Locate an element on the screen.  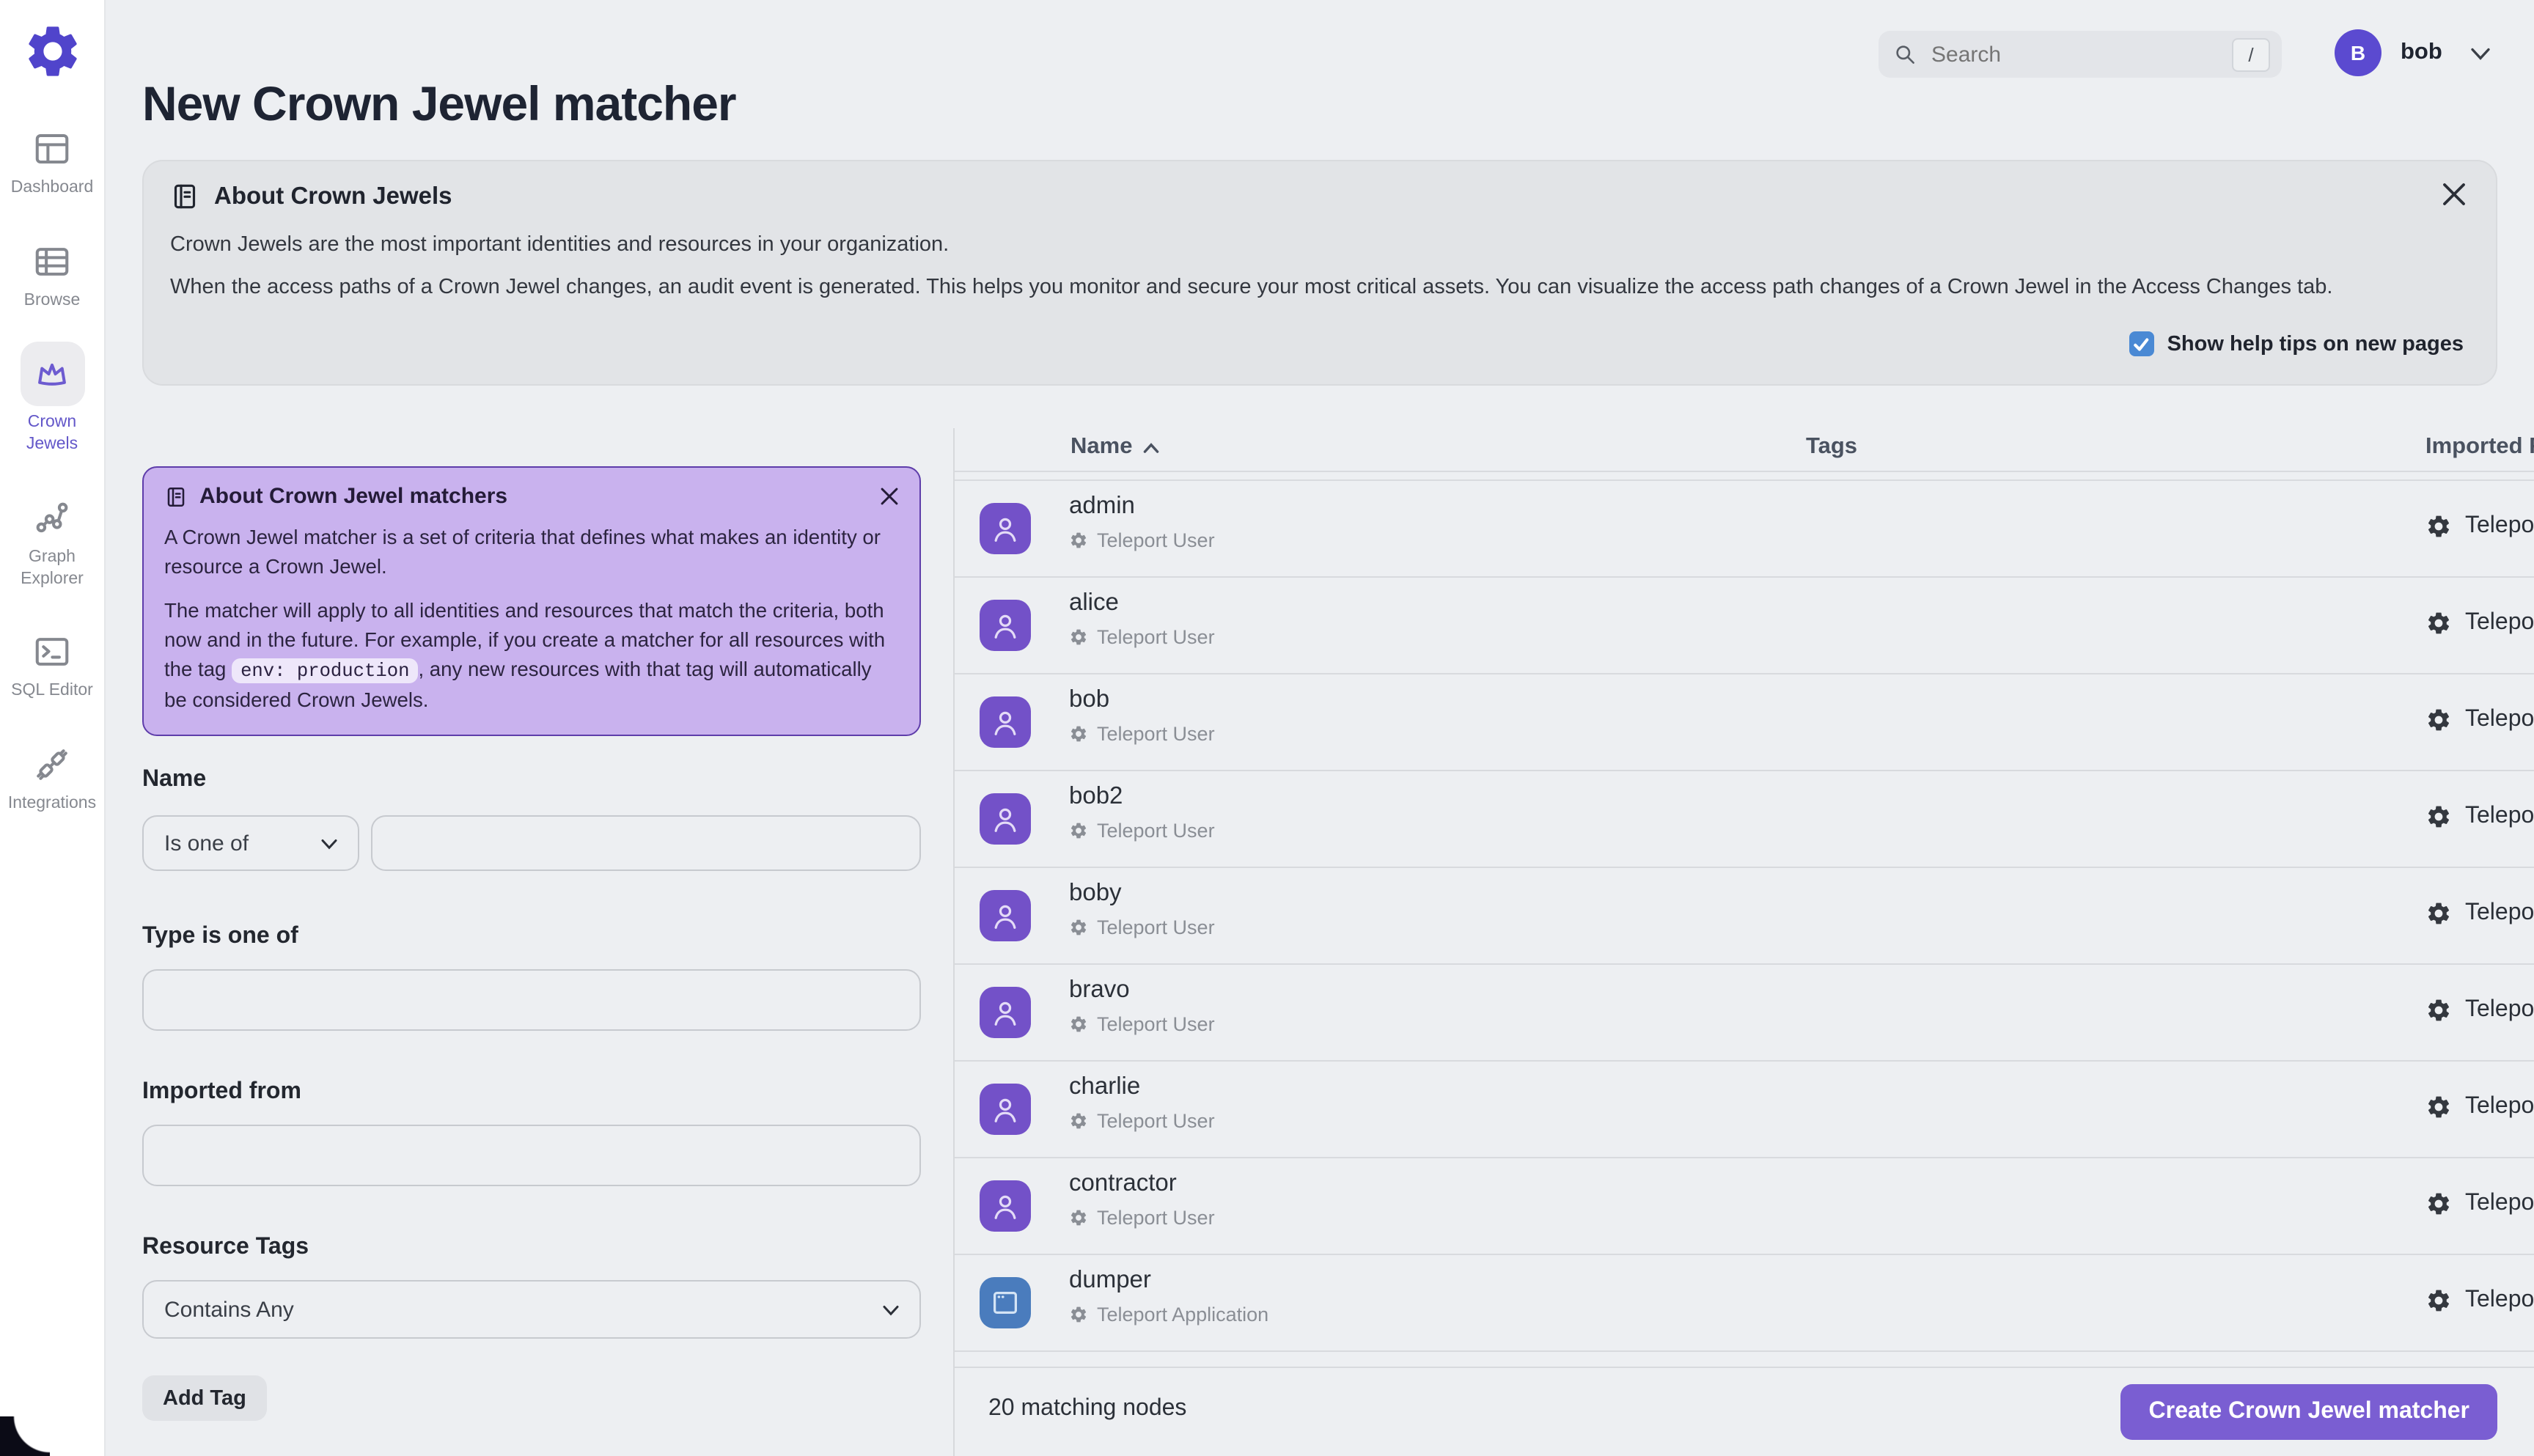
user-name: bob is located at coordinates (2421, 53).